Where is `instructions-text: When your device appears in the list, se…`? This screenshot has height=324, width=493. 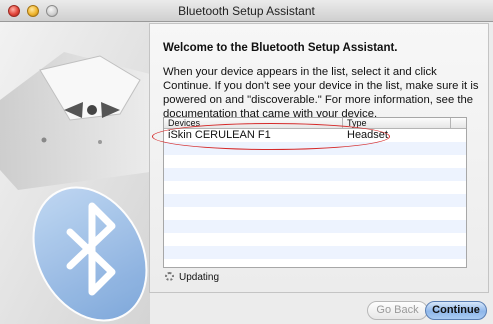 instructions-text: When your device appears in the list, se… is located at coordinates (321, 93).